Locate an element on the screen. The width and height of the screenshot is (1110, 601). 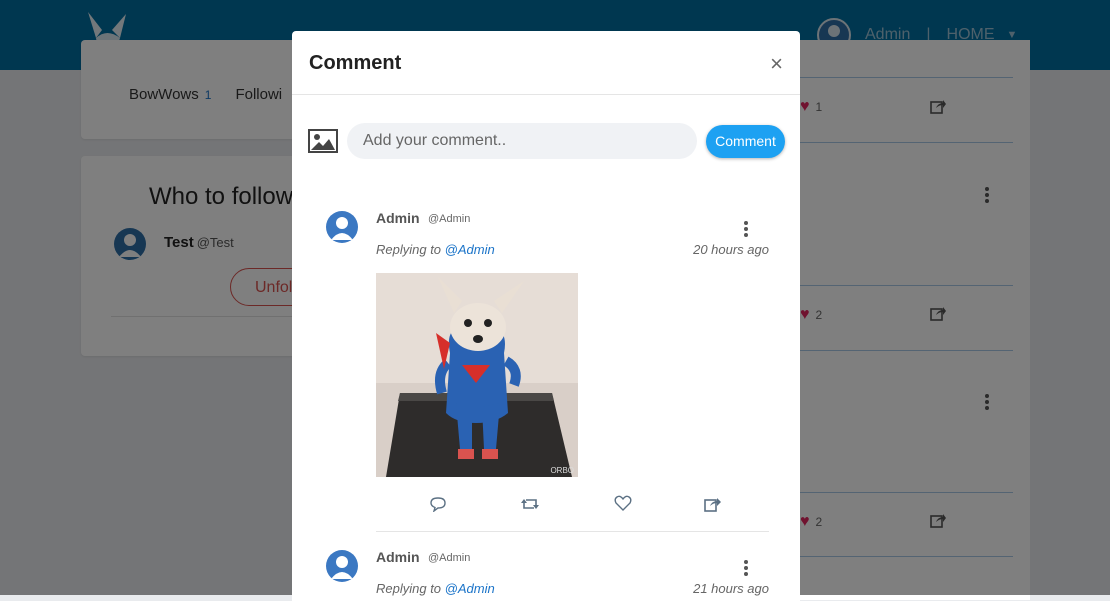
chihuahua-superman-image is located at coordinates (477, 375).